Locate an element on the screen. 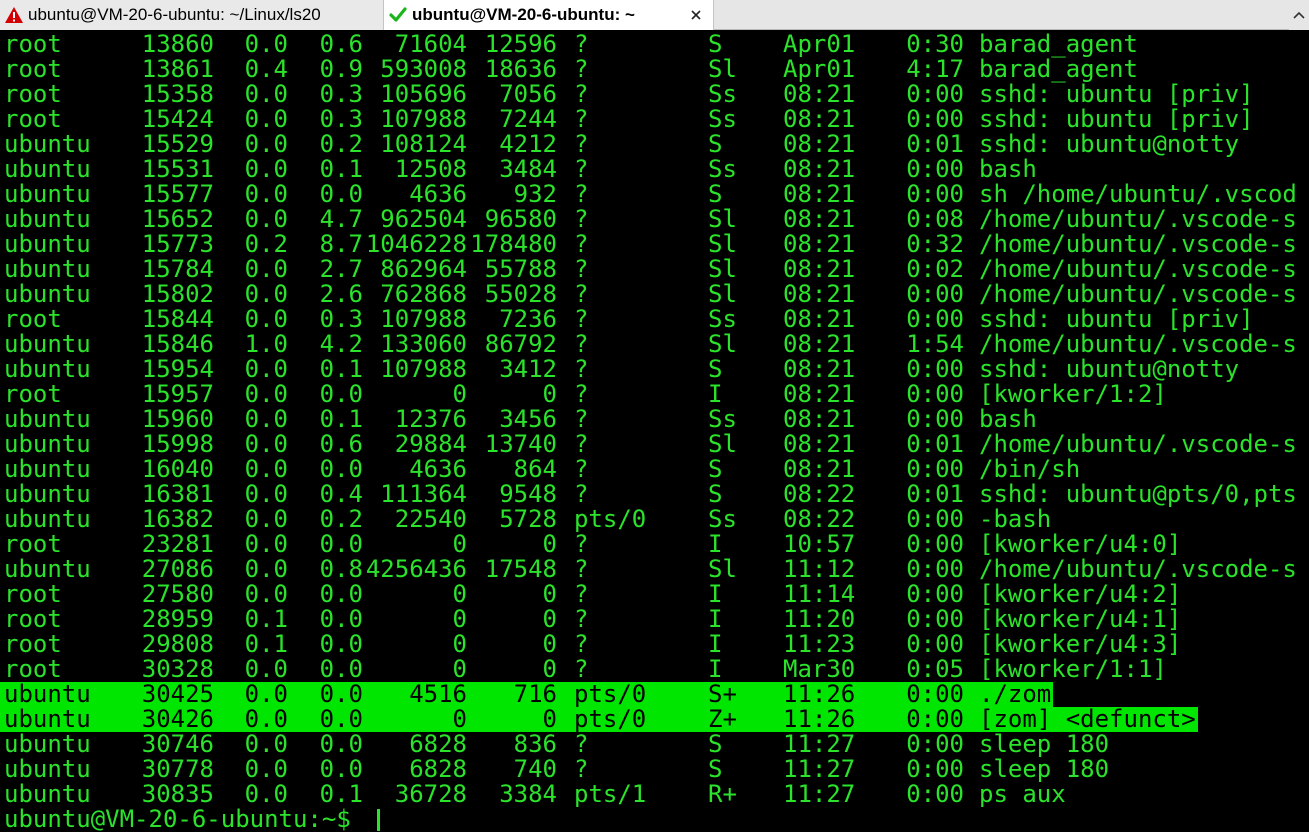 The width and height of the screenshot is (1309, 832). cell-rss: 716 is located at coordinates (535, 694).